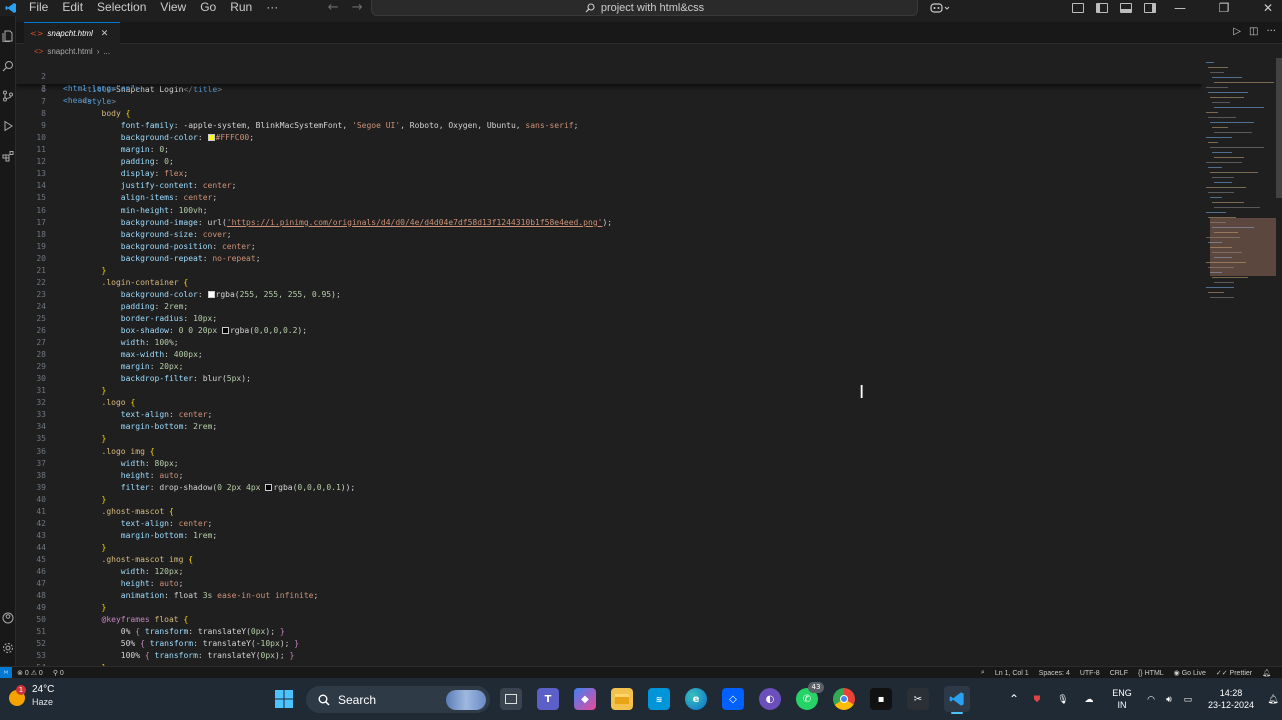 The width and height of the screenshot is (1282, 720). I want to click on code-line: 32 .logo {, so click(609, 403).